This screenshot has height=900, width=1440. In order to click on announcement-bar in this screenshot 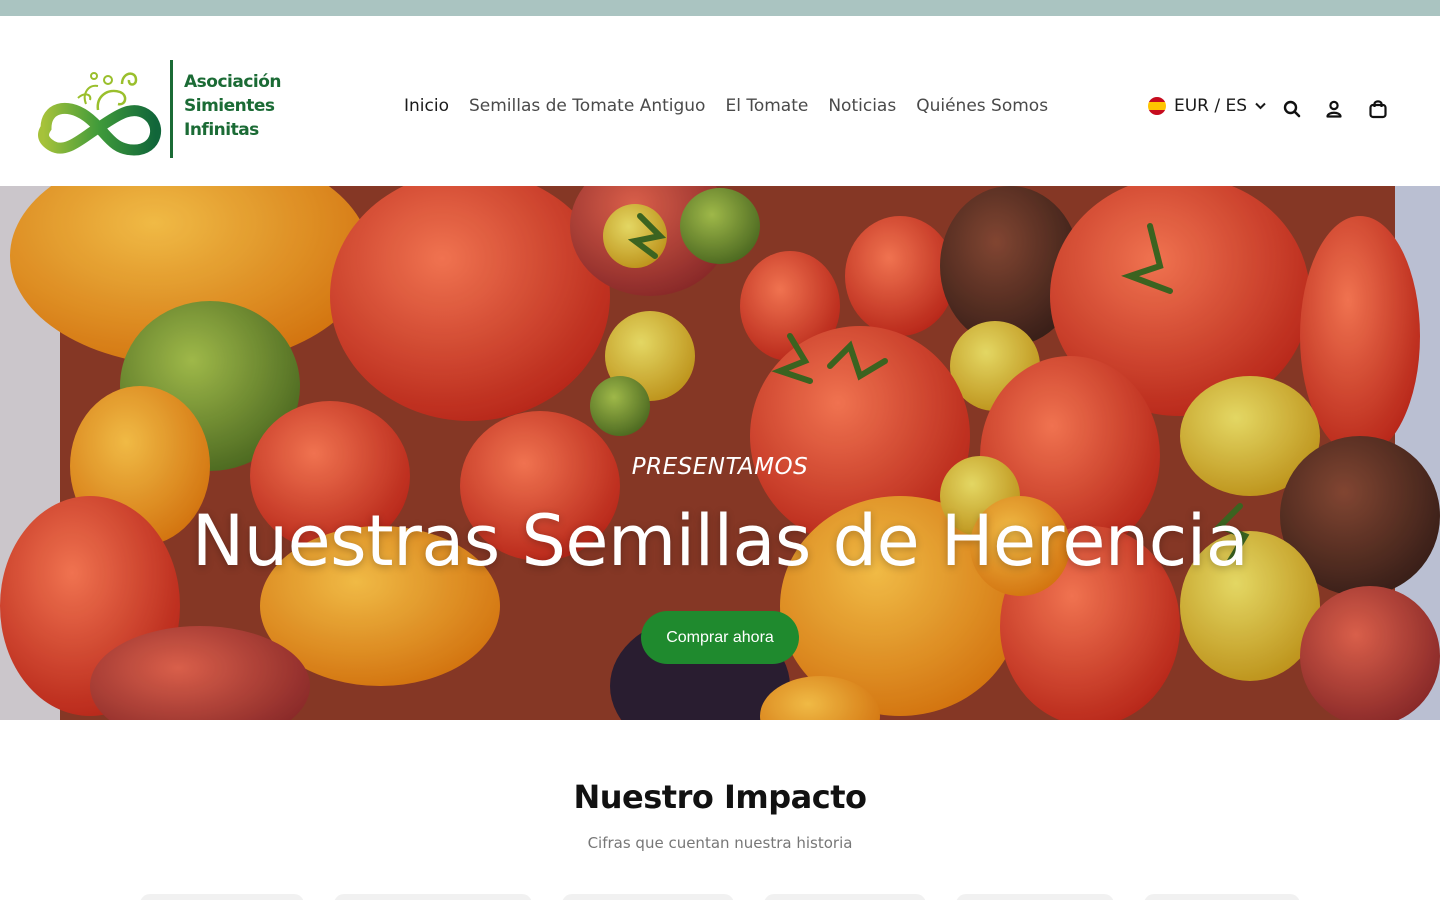, I will do `click(720, 8)`.